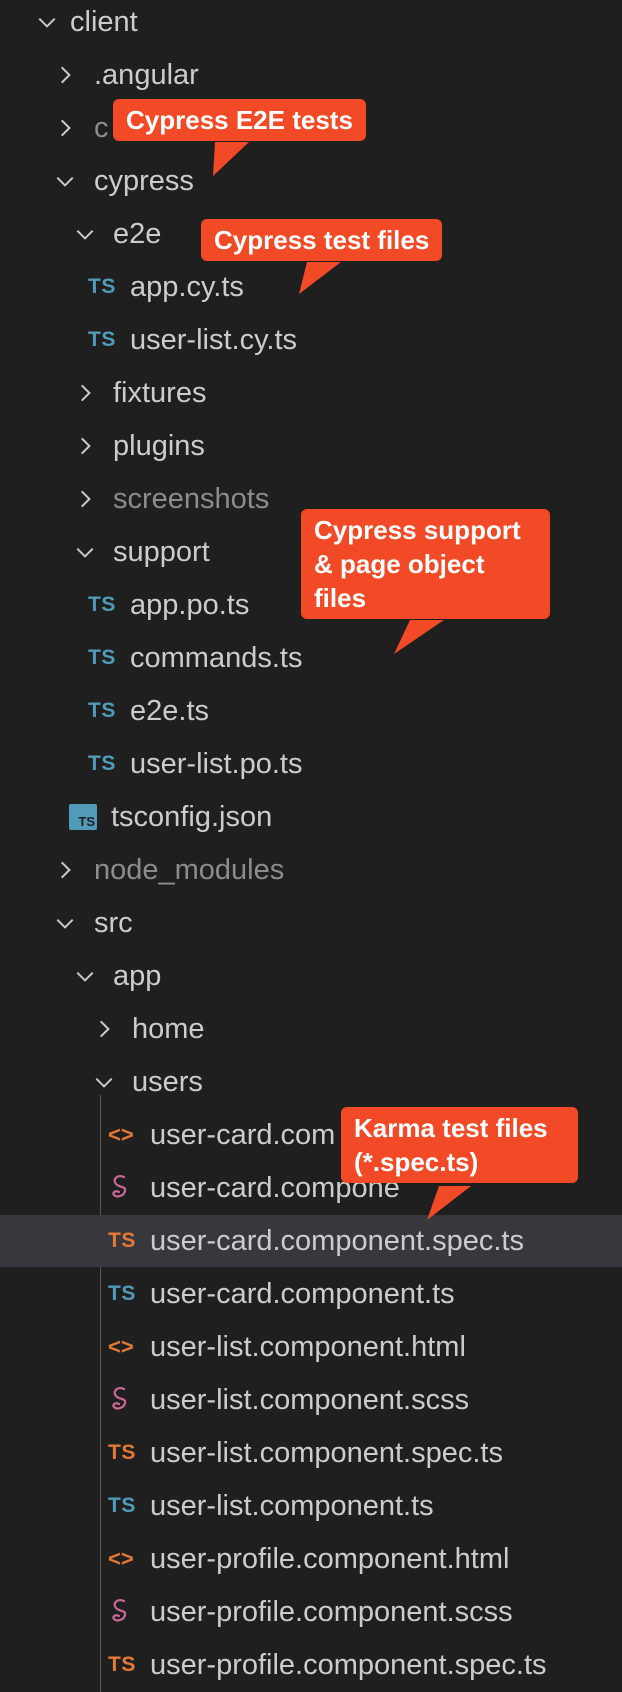  I want to click on file-user-list-component-html: <> user-list.component.html, so click(311, 1347).